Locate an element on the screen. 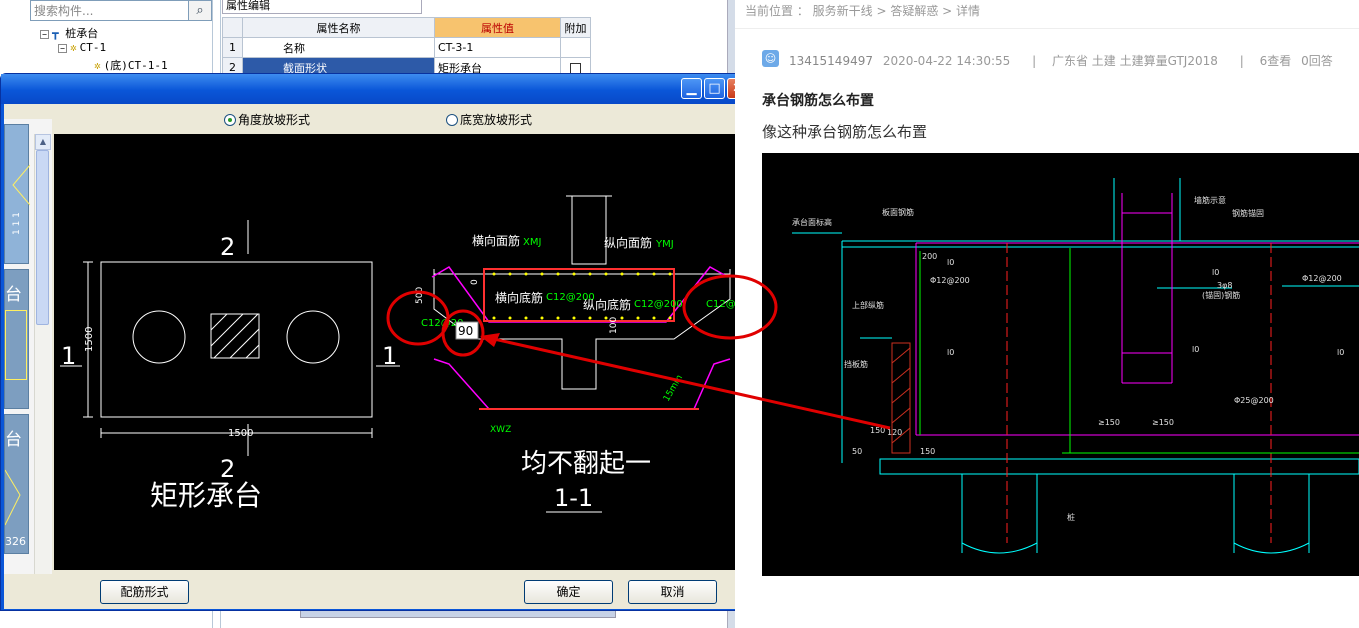  annotation-circle-right is located at coordinates (730, 307).